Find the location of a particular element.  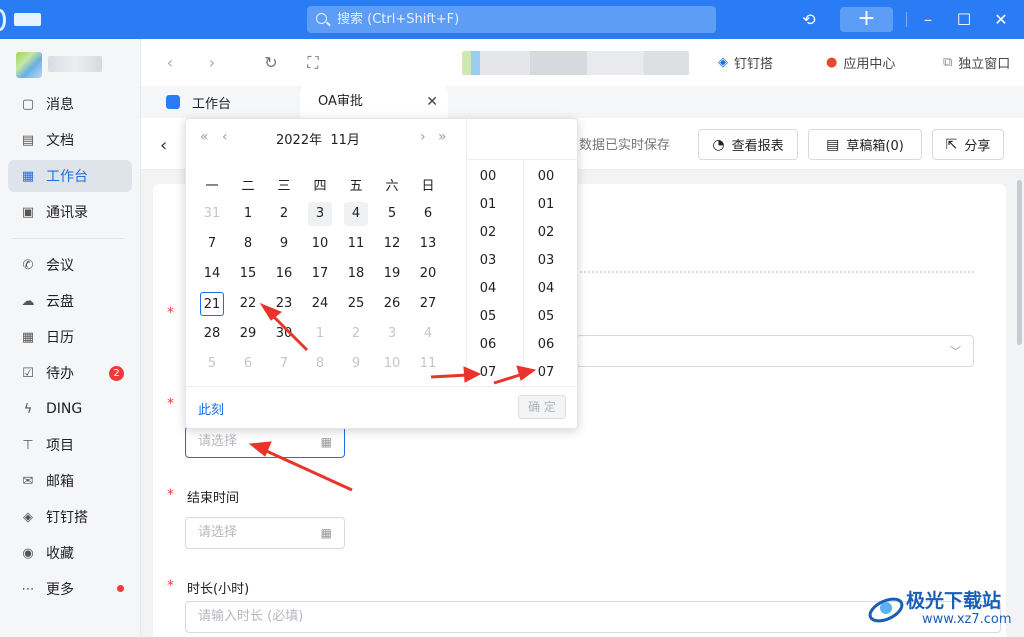

watermark: 极光下载站 www.xz7.com is located at coordinates (945, 609).